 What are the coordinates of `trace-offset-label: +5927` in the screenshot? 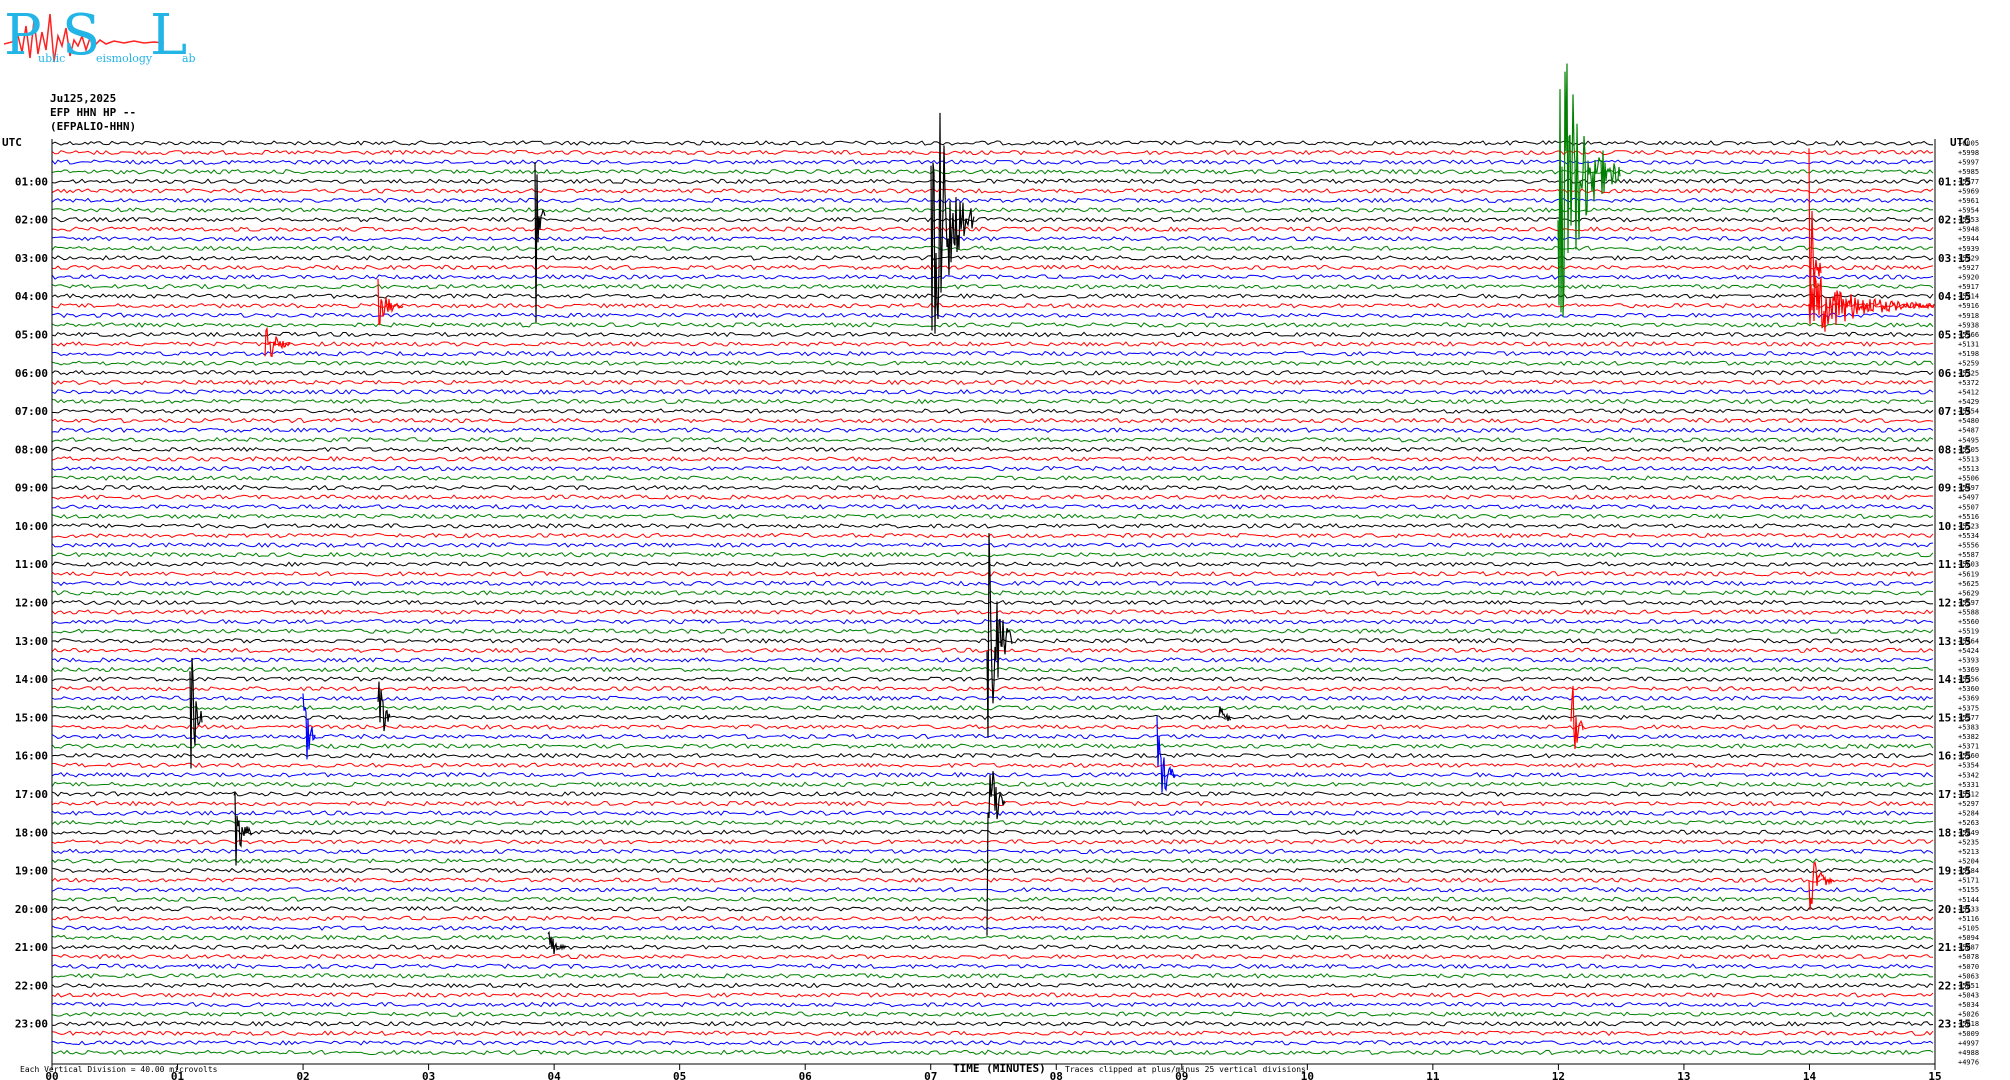 It's located at (1968, 268).